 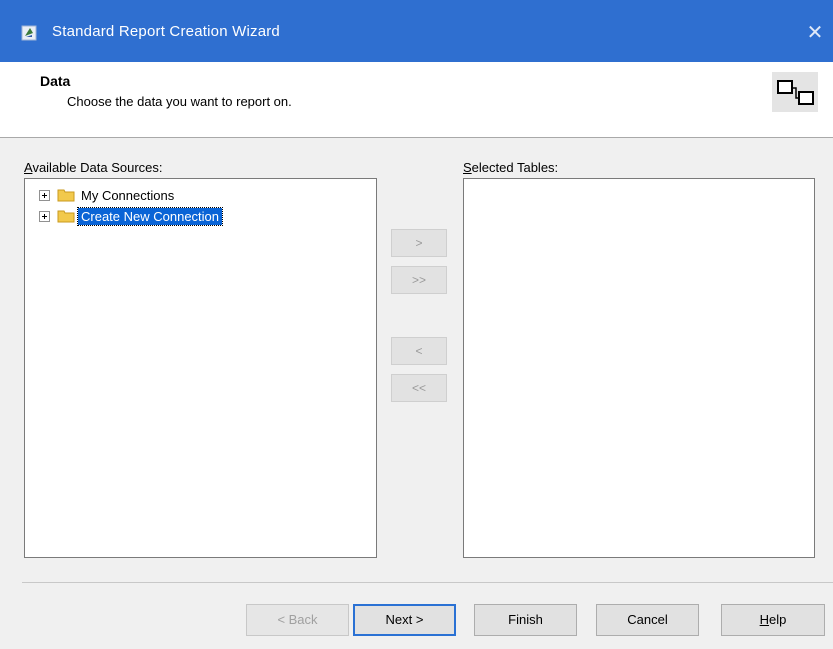 I want to click on back-button: < Back, so click(x=297, y=620).